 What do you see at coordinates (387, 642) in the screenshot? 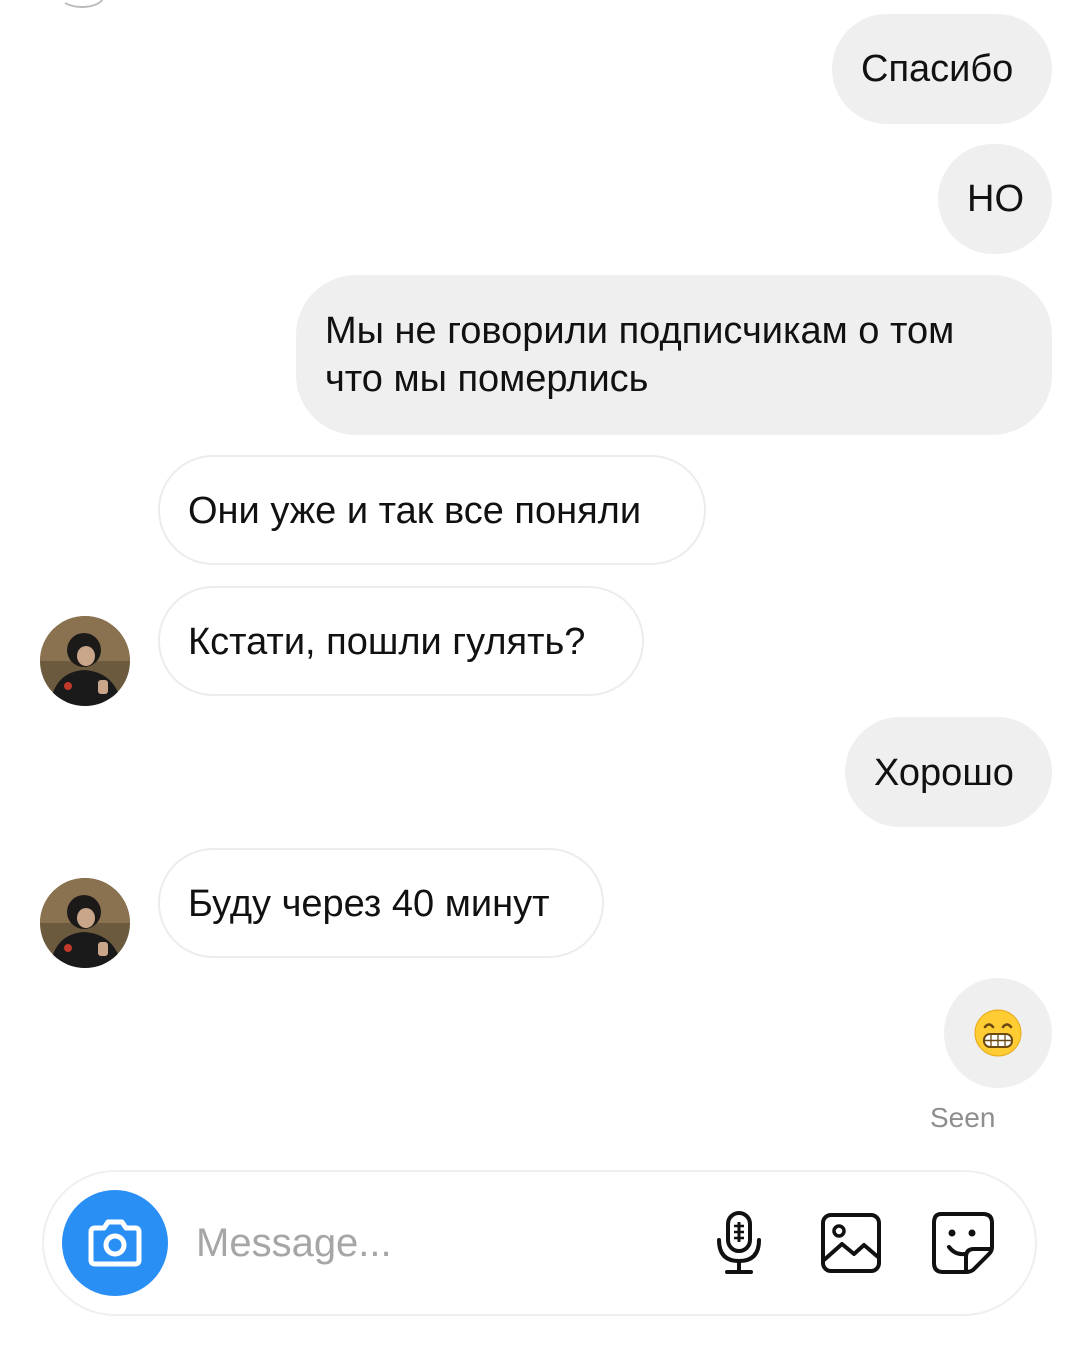
I see `message-text: Кстати, пошли гулять?` at bounding box center [387, 642].